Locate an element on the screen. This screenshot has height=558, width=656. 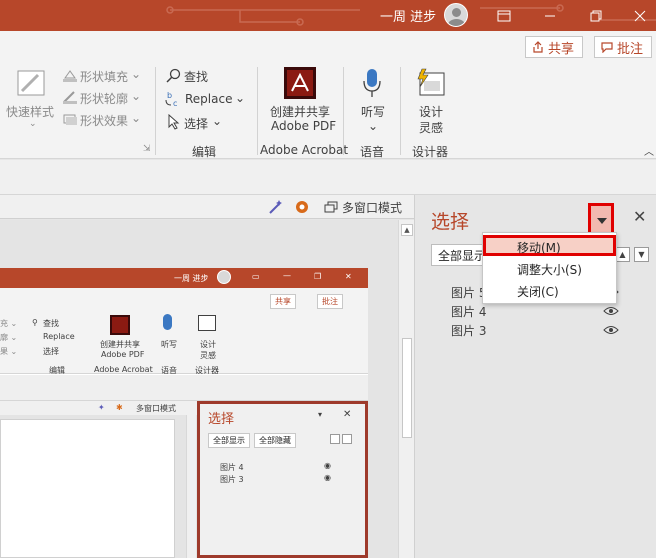
create-share-pdf-button: 创建并共享 is located at coordinates (300, 111).